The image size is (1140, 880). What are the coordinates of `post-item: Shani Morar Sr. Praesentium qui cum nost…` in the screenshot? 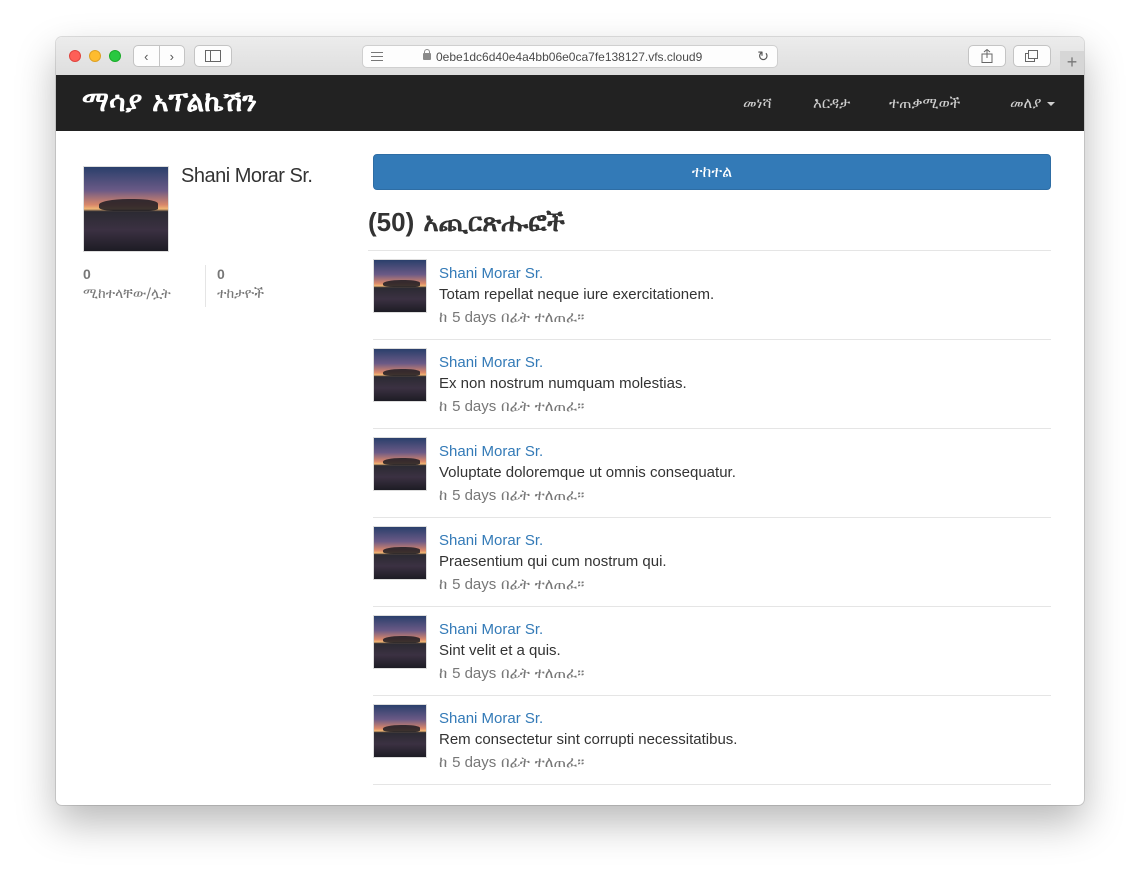 It's located at (712, 562).